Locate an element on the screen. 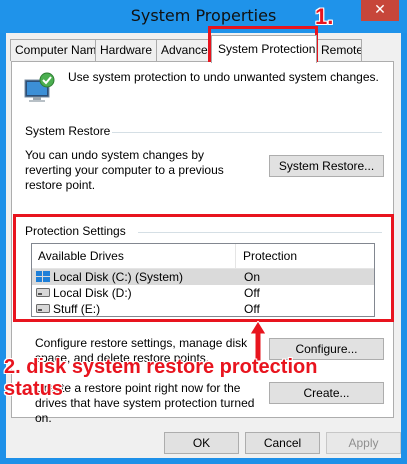 This screenshot has width=407, height=464. tab-system-protection: System Protection is located at coordinates (264, 49).